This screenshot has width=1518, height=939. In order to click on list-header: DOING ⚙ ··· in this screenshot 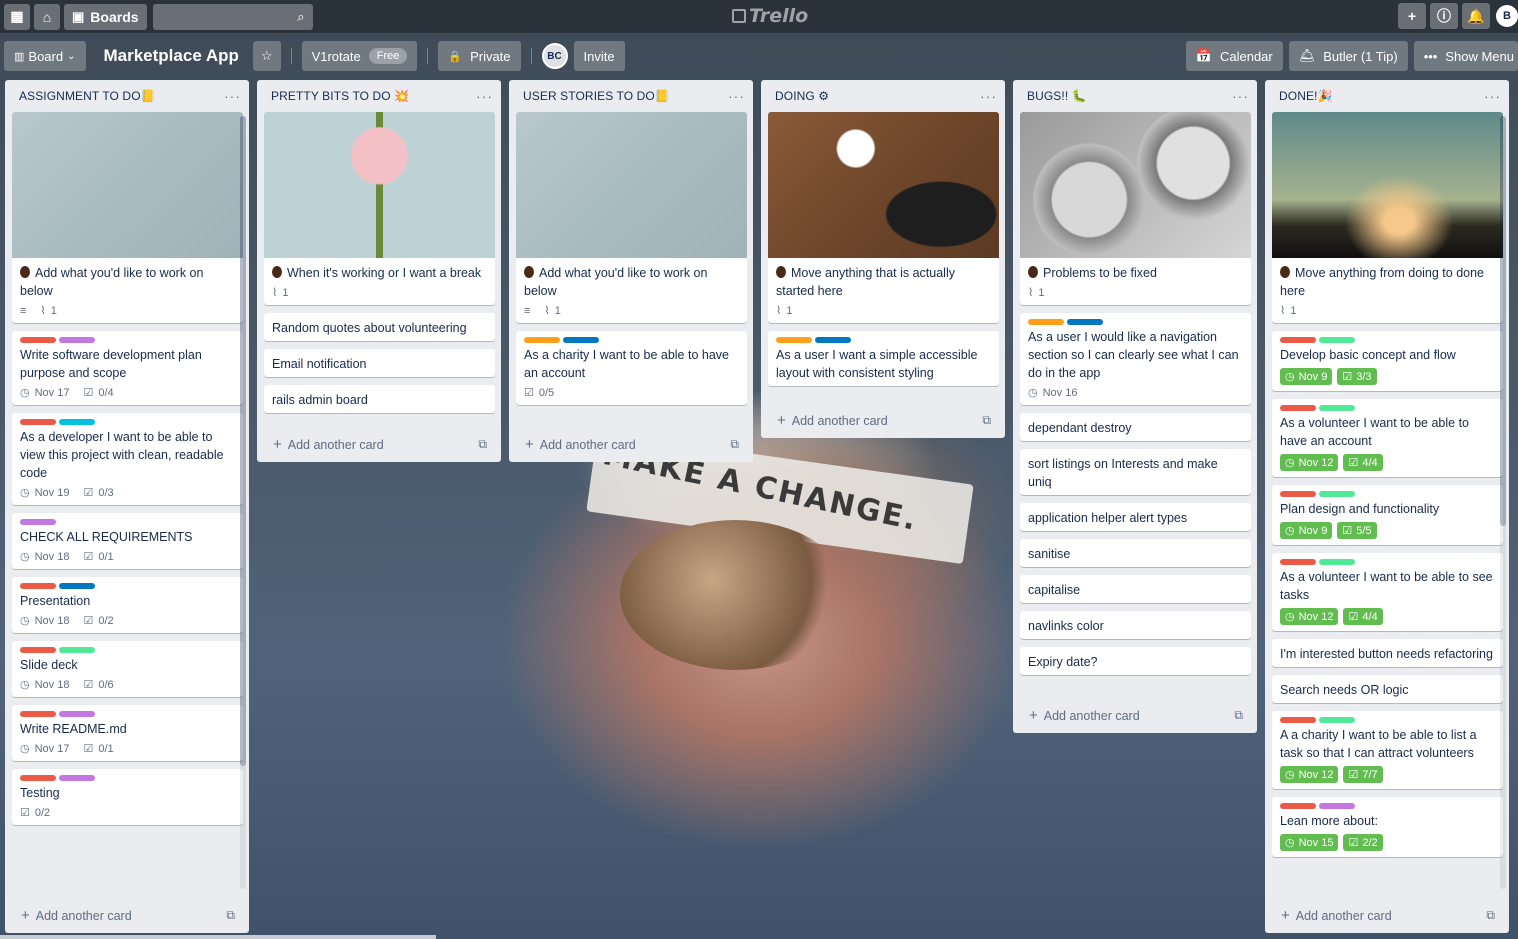, I will do `click(883, 96)`.